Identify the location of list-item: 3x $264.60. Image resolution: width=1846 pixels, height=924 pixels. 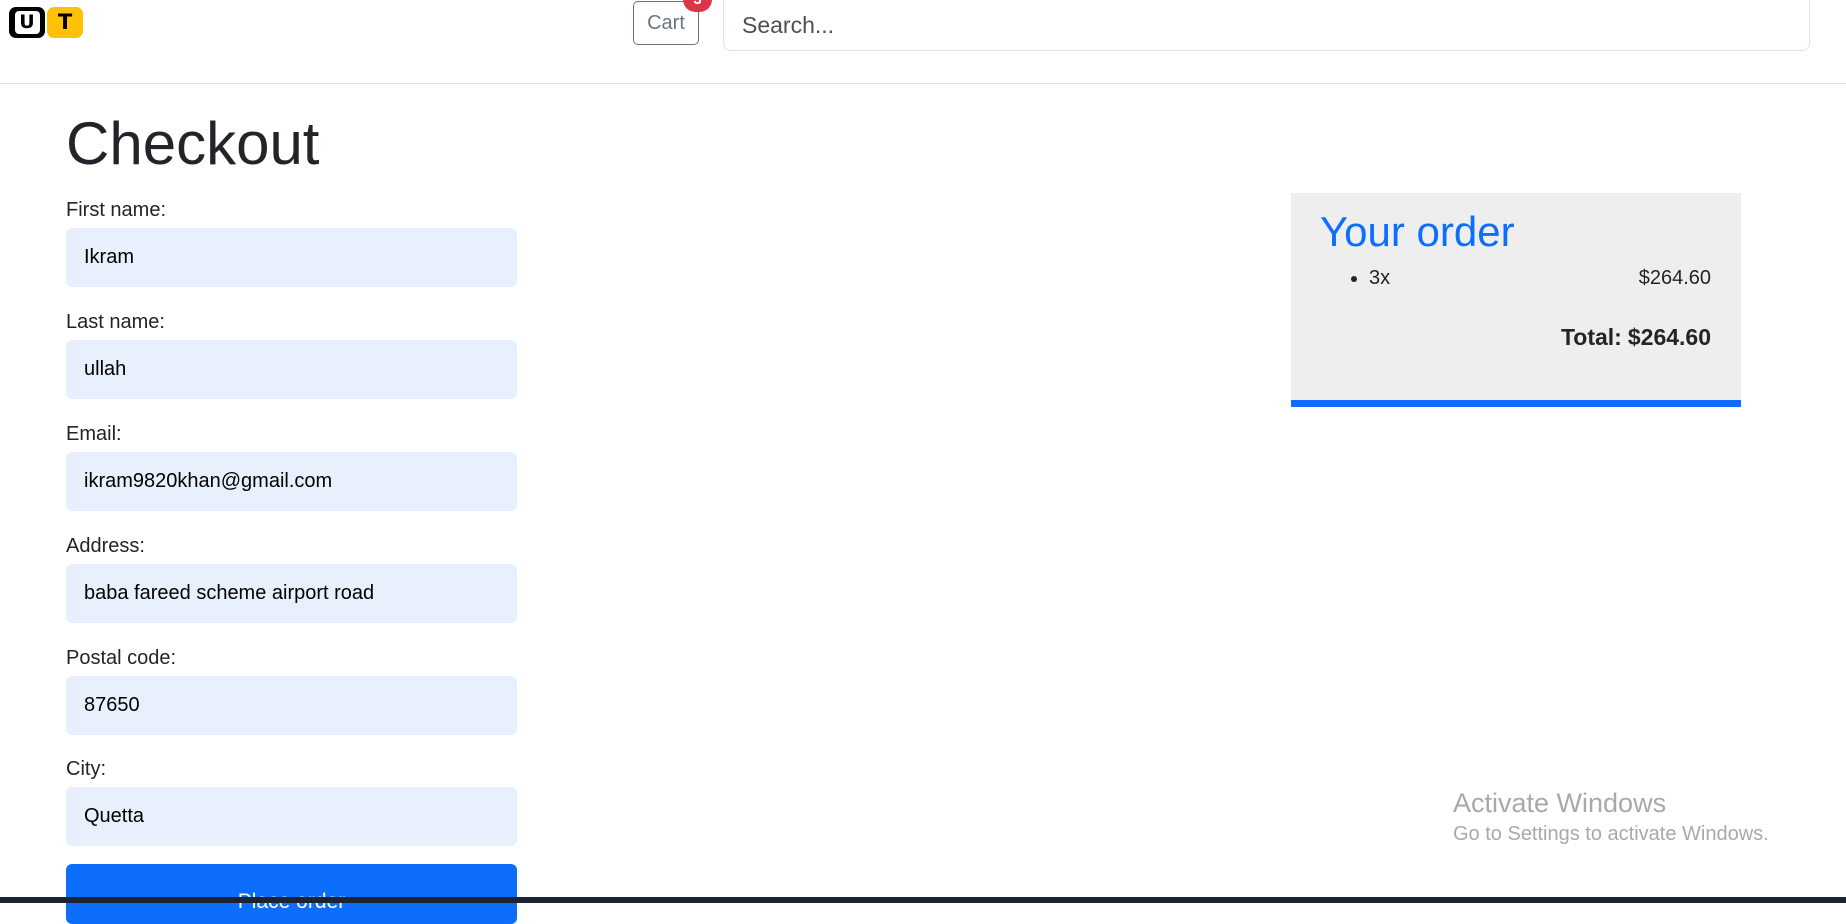
(1540, 278).